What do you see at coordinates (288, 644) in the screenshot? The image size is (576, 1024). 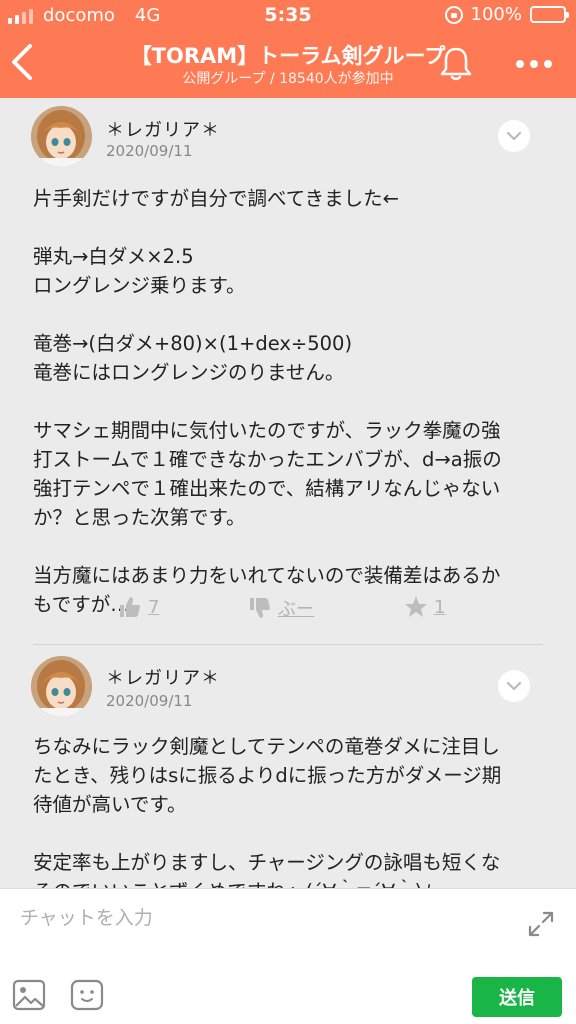 I see `post-divider` at bounding box center [288, 644].